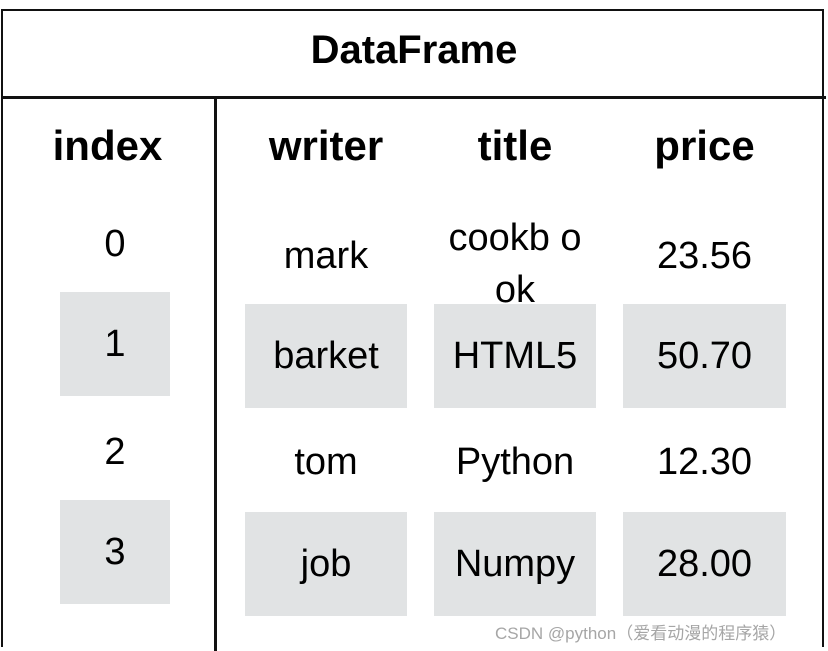 The height and width of the screenshot is (651, 828). Describe the element at coordinates (704, 462) in the screenshot. I see `cell-price: 12.30` at that location.